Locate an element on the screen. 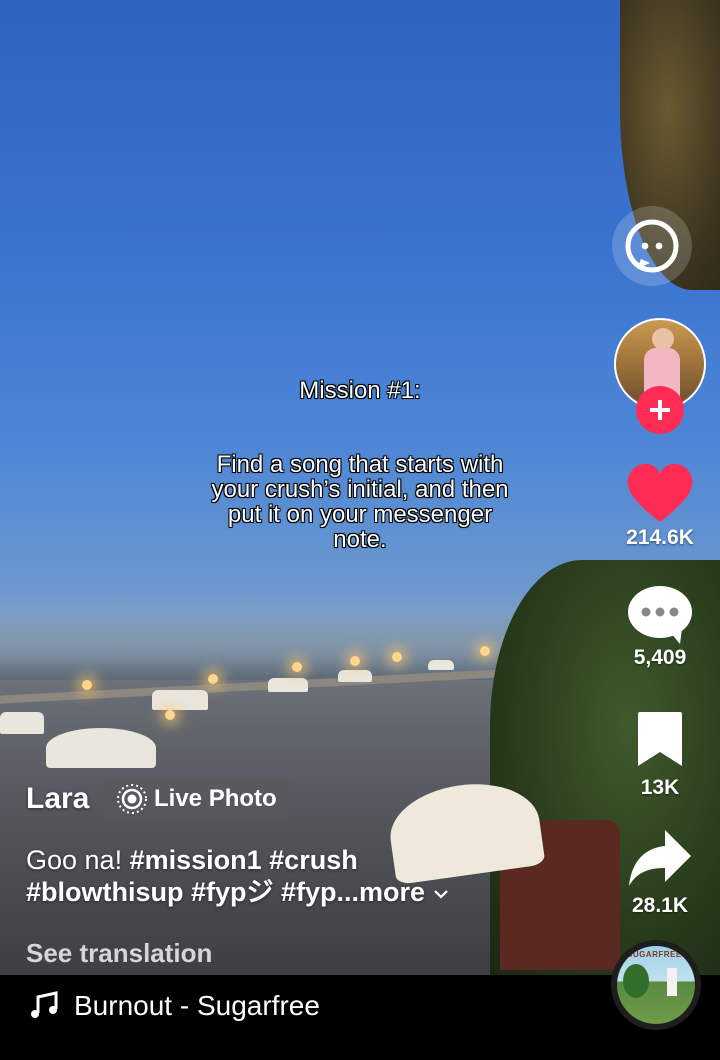 This screenshot has width=720, height=1060. overlay-line: your crush’s initial, and then is located at coordinates (360, 489).